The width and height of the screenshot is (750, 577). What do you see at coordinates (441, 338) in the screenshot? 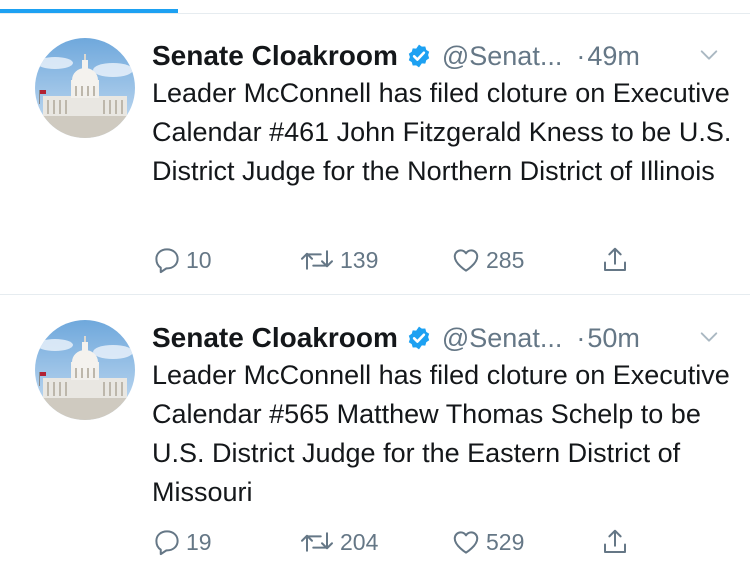
I see `tweet-header: Senate Cloakroom @Senat... · 50m` at bounding box center [441, 338].